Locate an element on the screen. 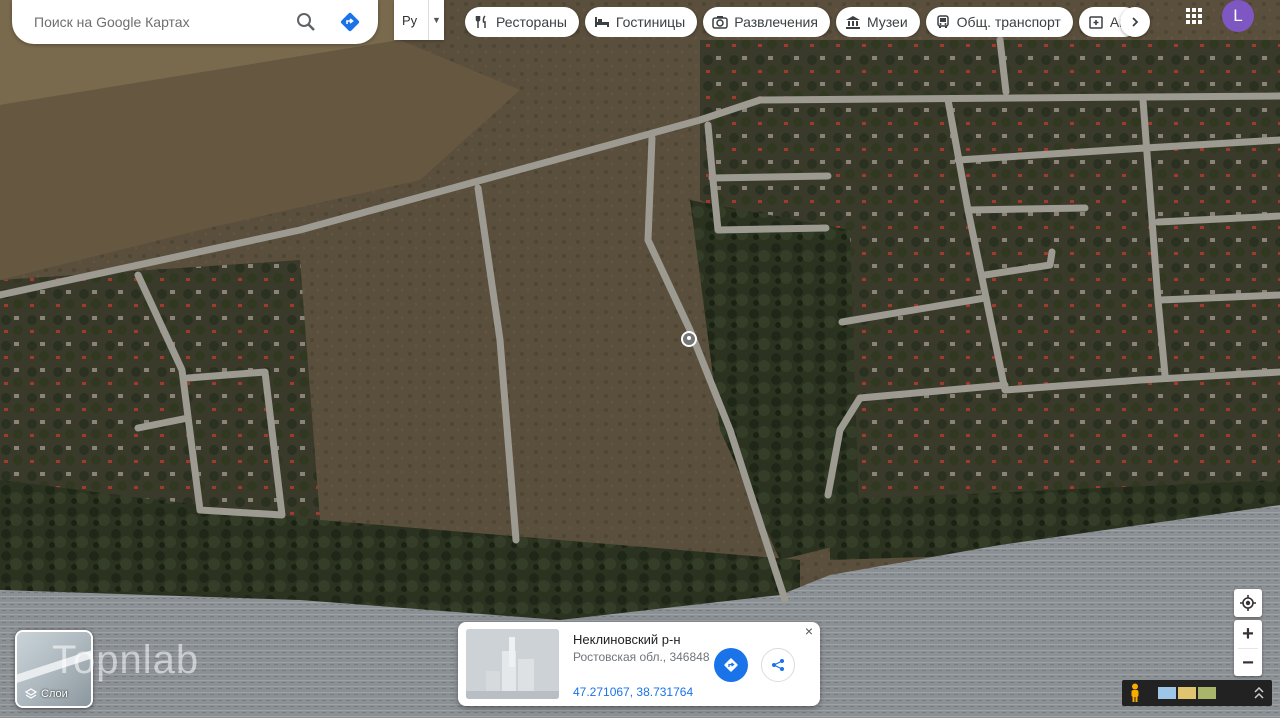  search-icon is located at coordinates (306, 22).